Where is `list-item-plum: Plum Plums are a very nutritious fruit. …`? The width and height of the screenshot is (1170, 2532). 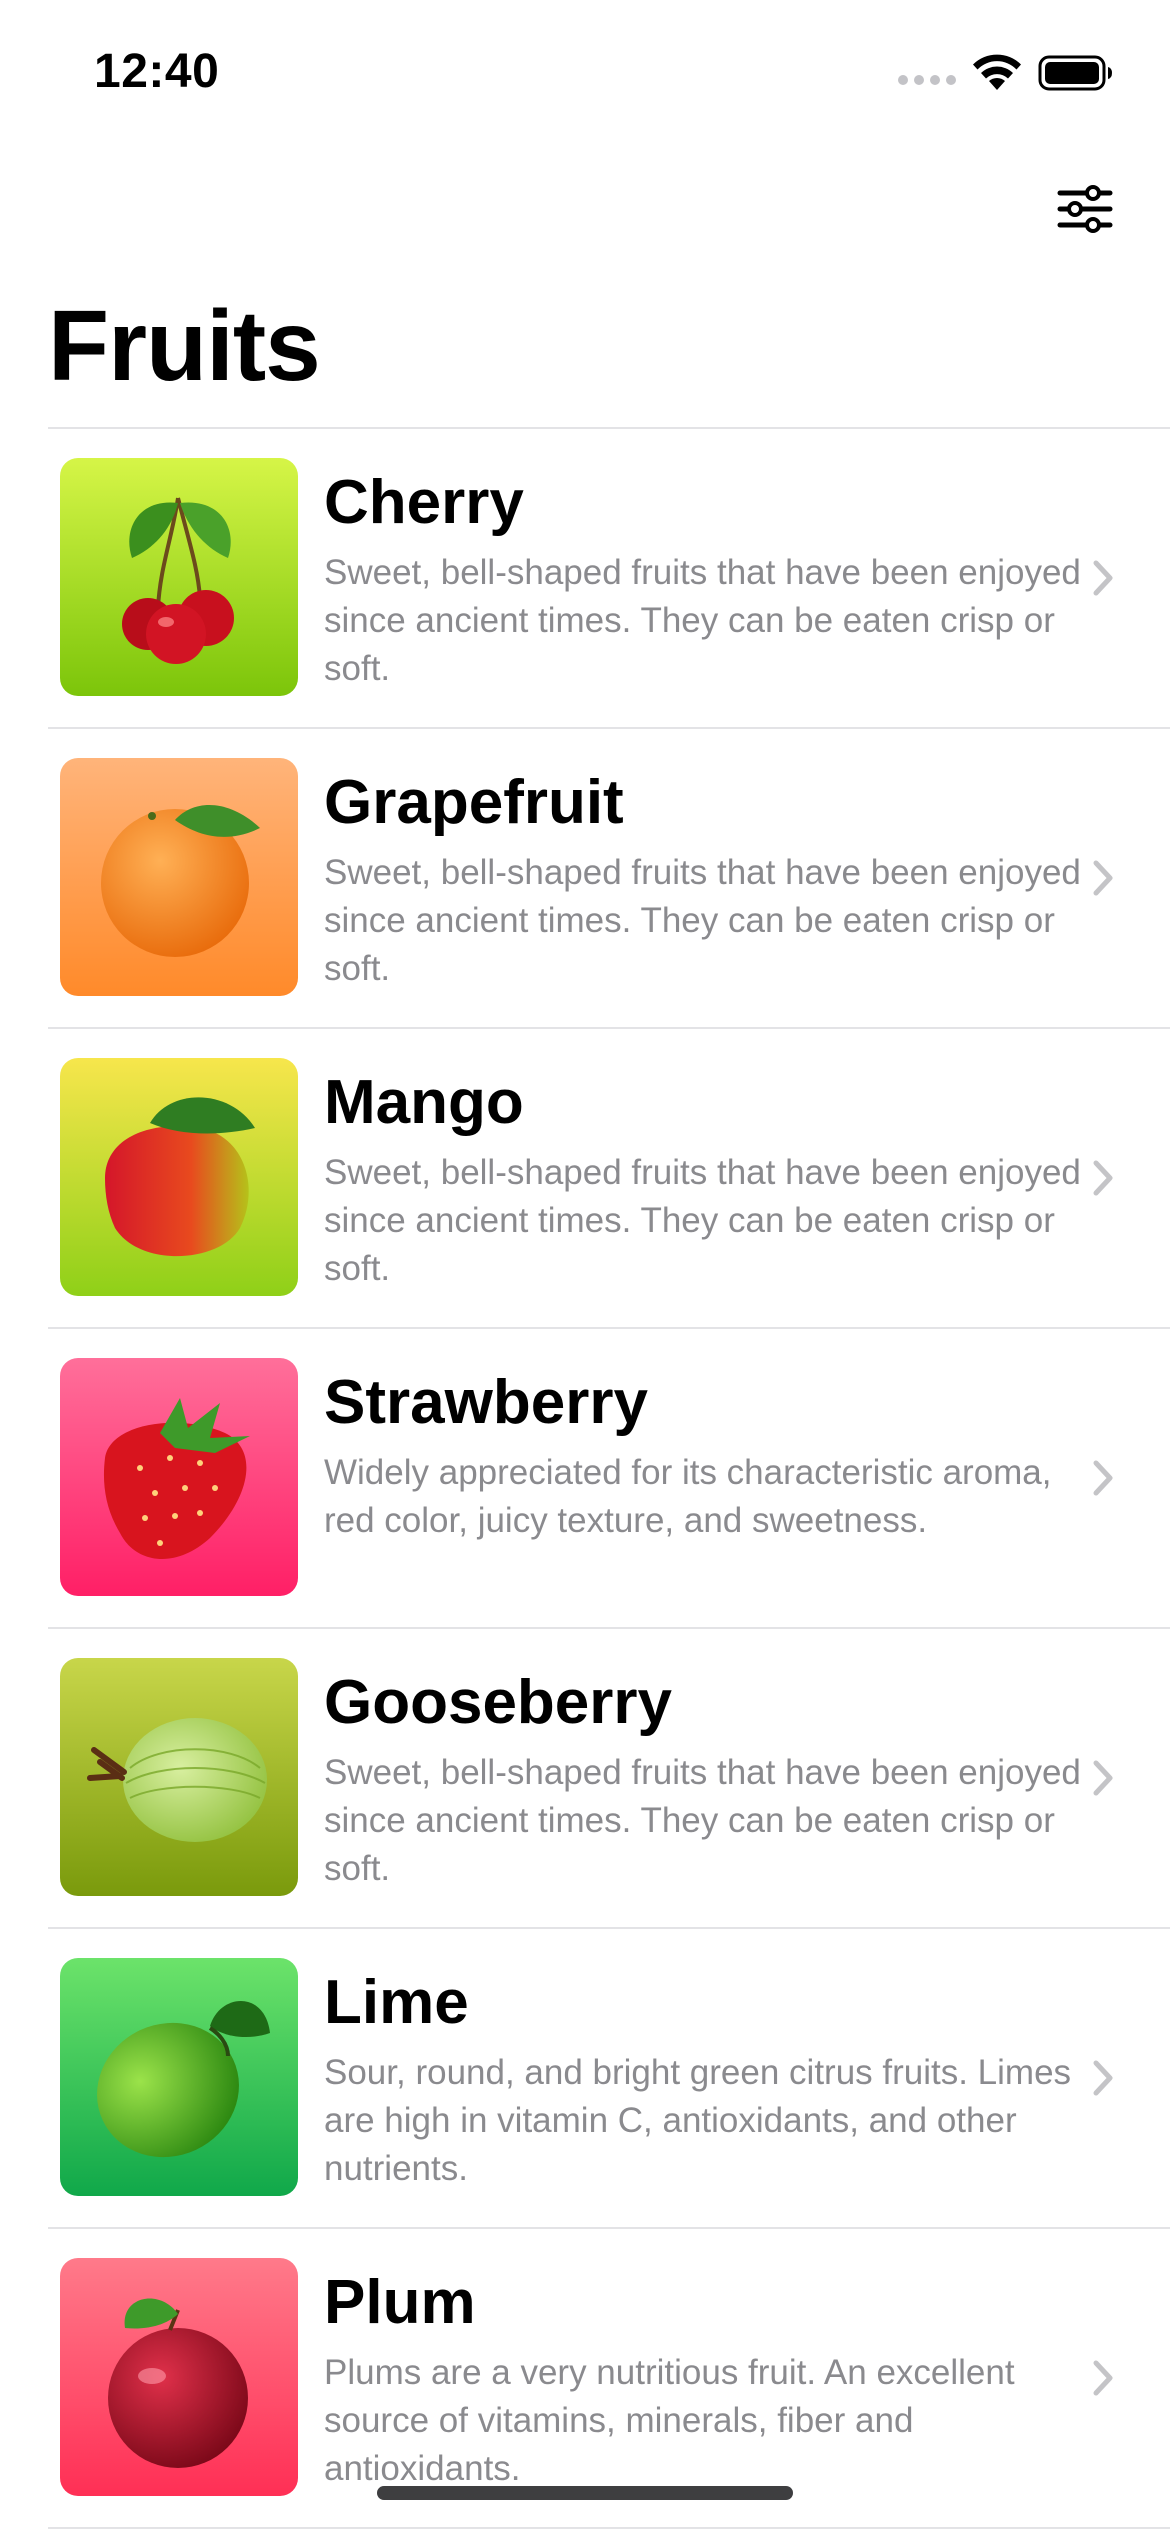
list-item-plum: Plum Plums are a very nutritious fruit. … is located at coordinates (609, 2379).